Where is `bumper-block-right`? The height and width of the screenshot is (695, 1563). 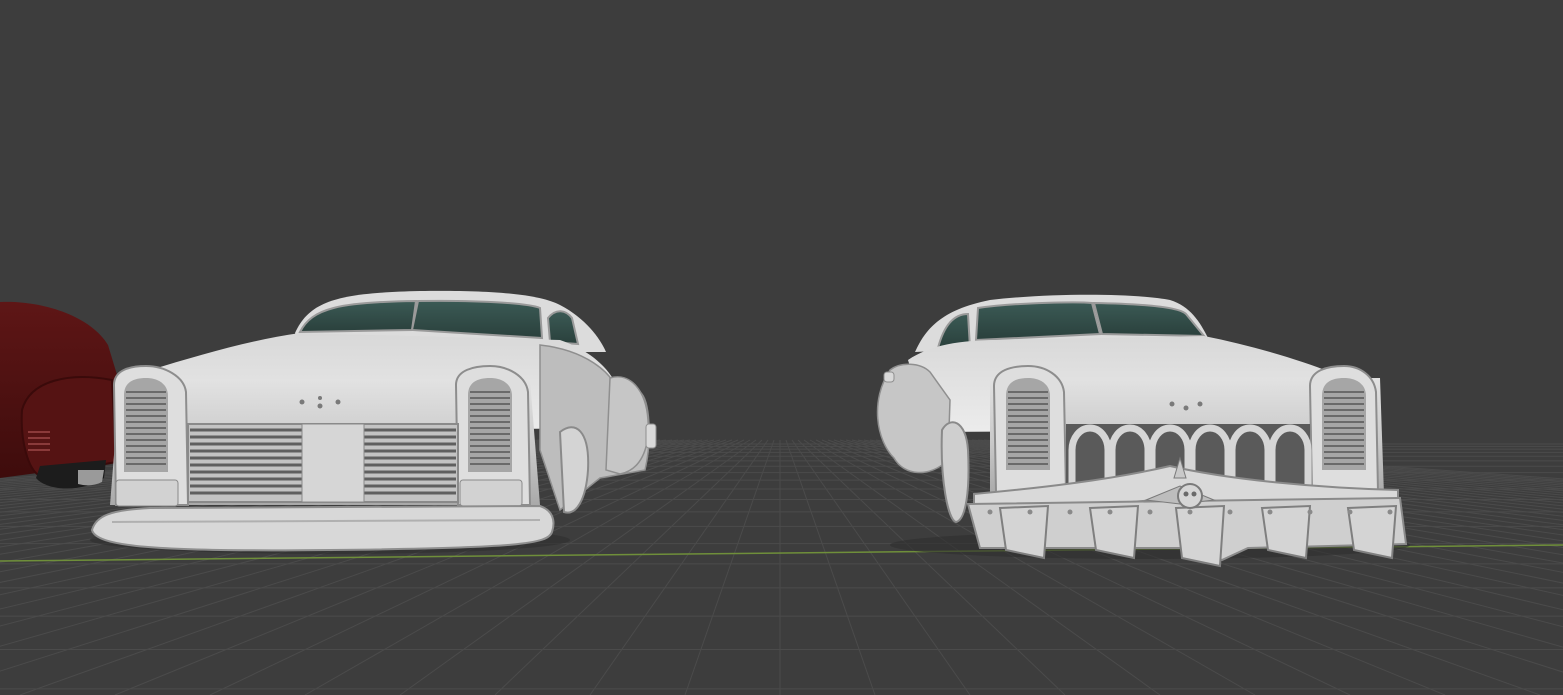
bumper-block-right is located at coordinates (491, 493).